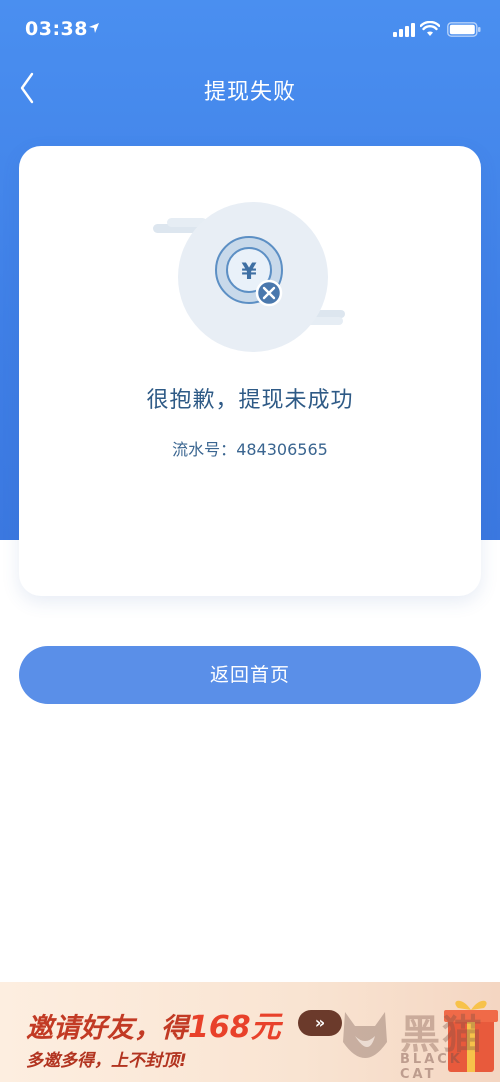 The width and height of the screenshot is (500, 1082). What do you see at coordinates (282, 449) in the screenshot?
I see `serial-value: 484306565` at bounding box center [282, 449].